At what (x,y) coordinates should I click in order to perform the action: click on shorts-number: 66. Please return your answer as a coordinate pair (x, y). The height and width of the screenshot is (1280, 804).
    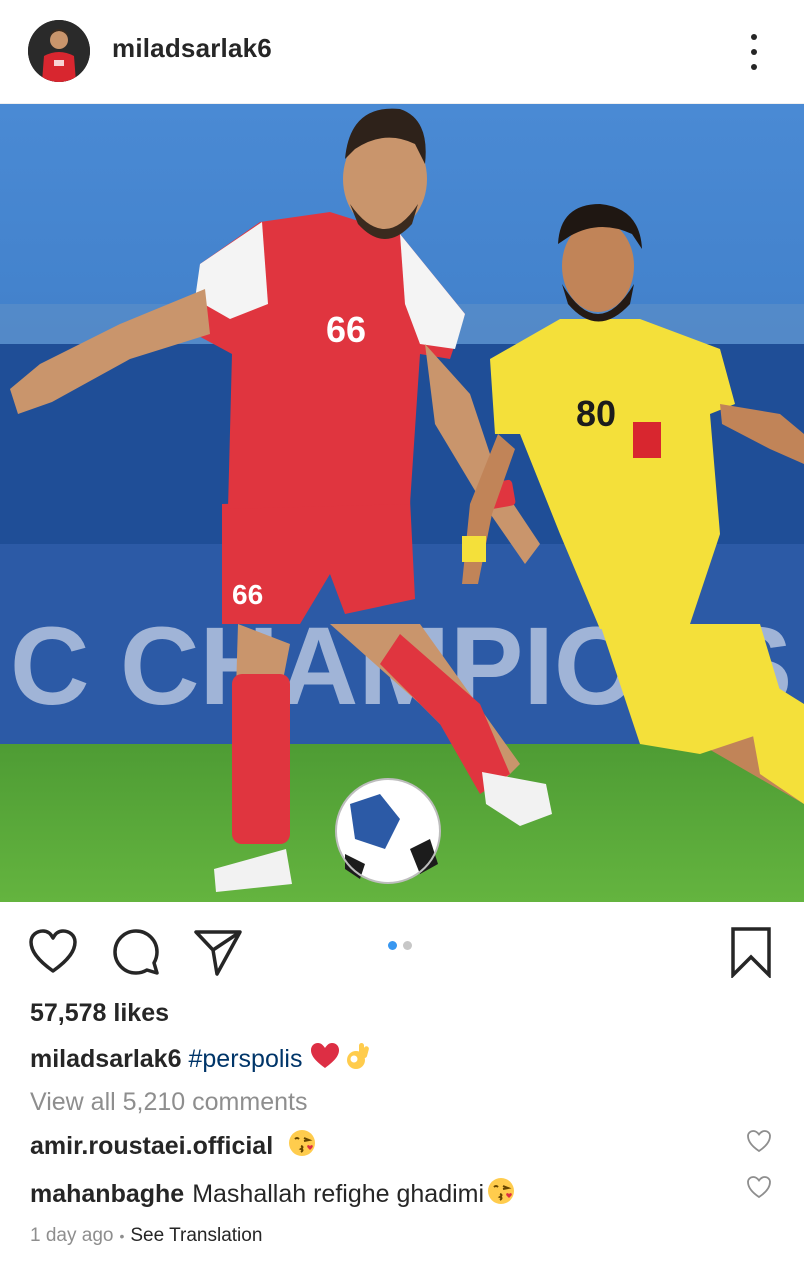
    Looking at the image, I should click on (247, 594).